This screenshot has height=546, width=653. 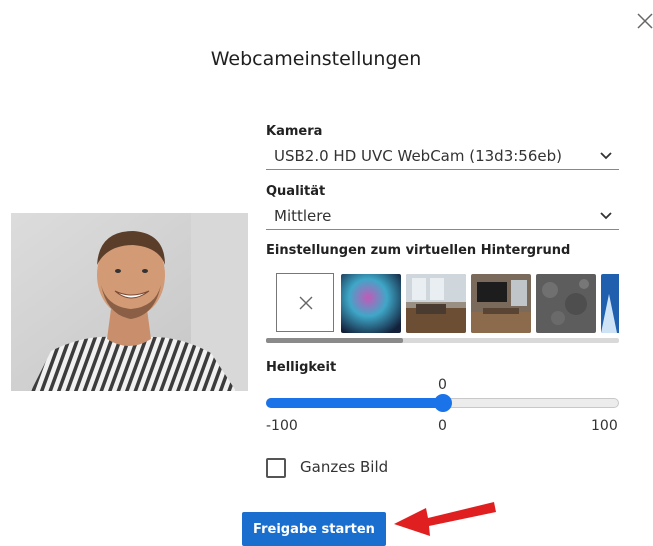 What do you see at coordinates (296, 191) in the screenshot?
I see `quality-label: Qualität` at bounding box center [296, 191].